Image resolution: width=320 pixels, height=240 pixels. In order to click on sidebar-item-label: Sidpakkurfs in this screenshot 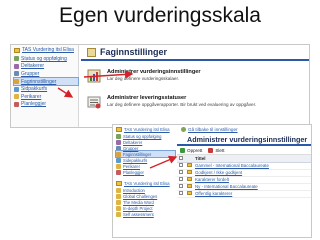, I will do `click(34, 89)`.